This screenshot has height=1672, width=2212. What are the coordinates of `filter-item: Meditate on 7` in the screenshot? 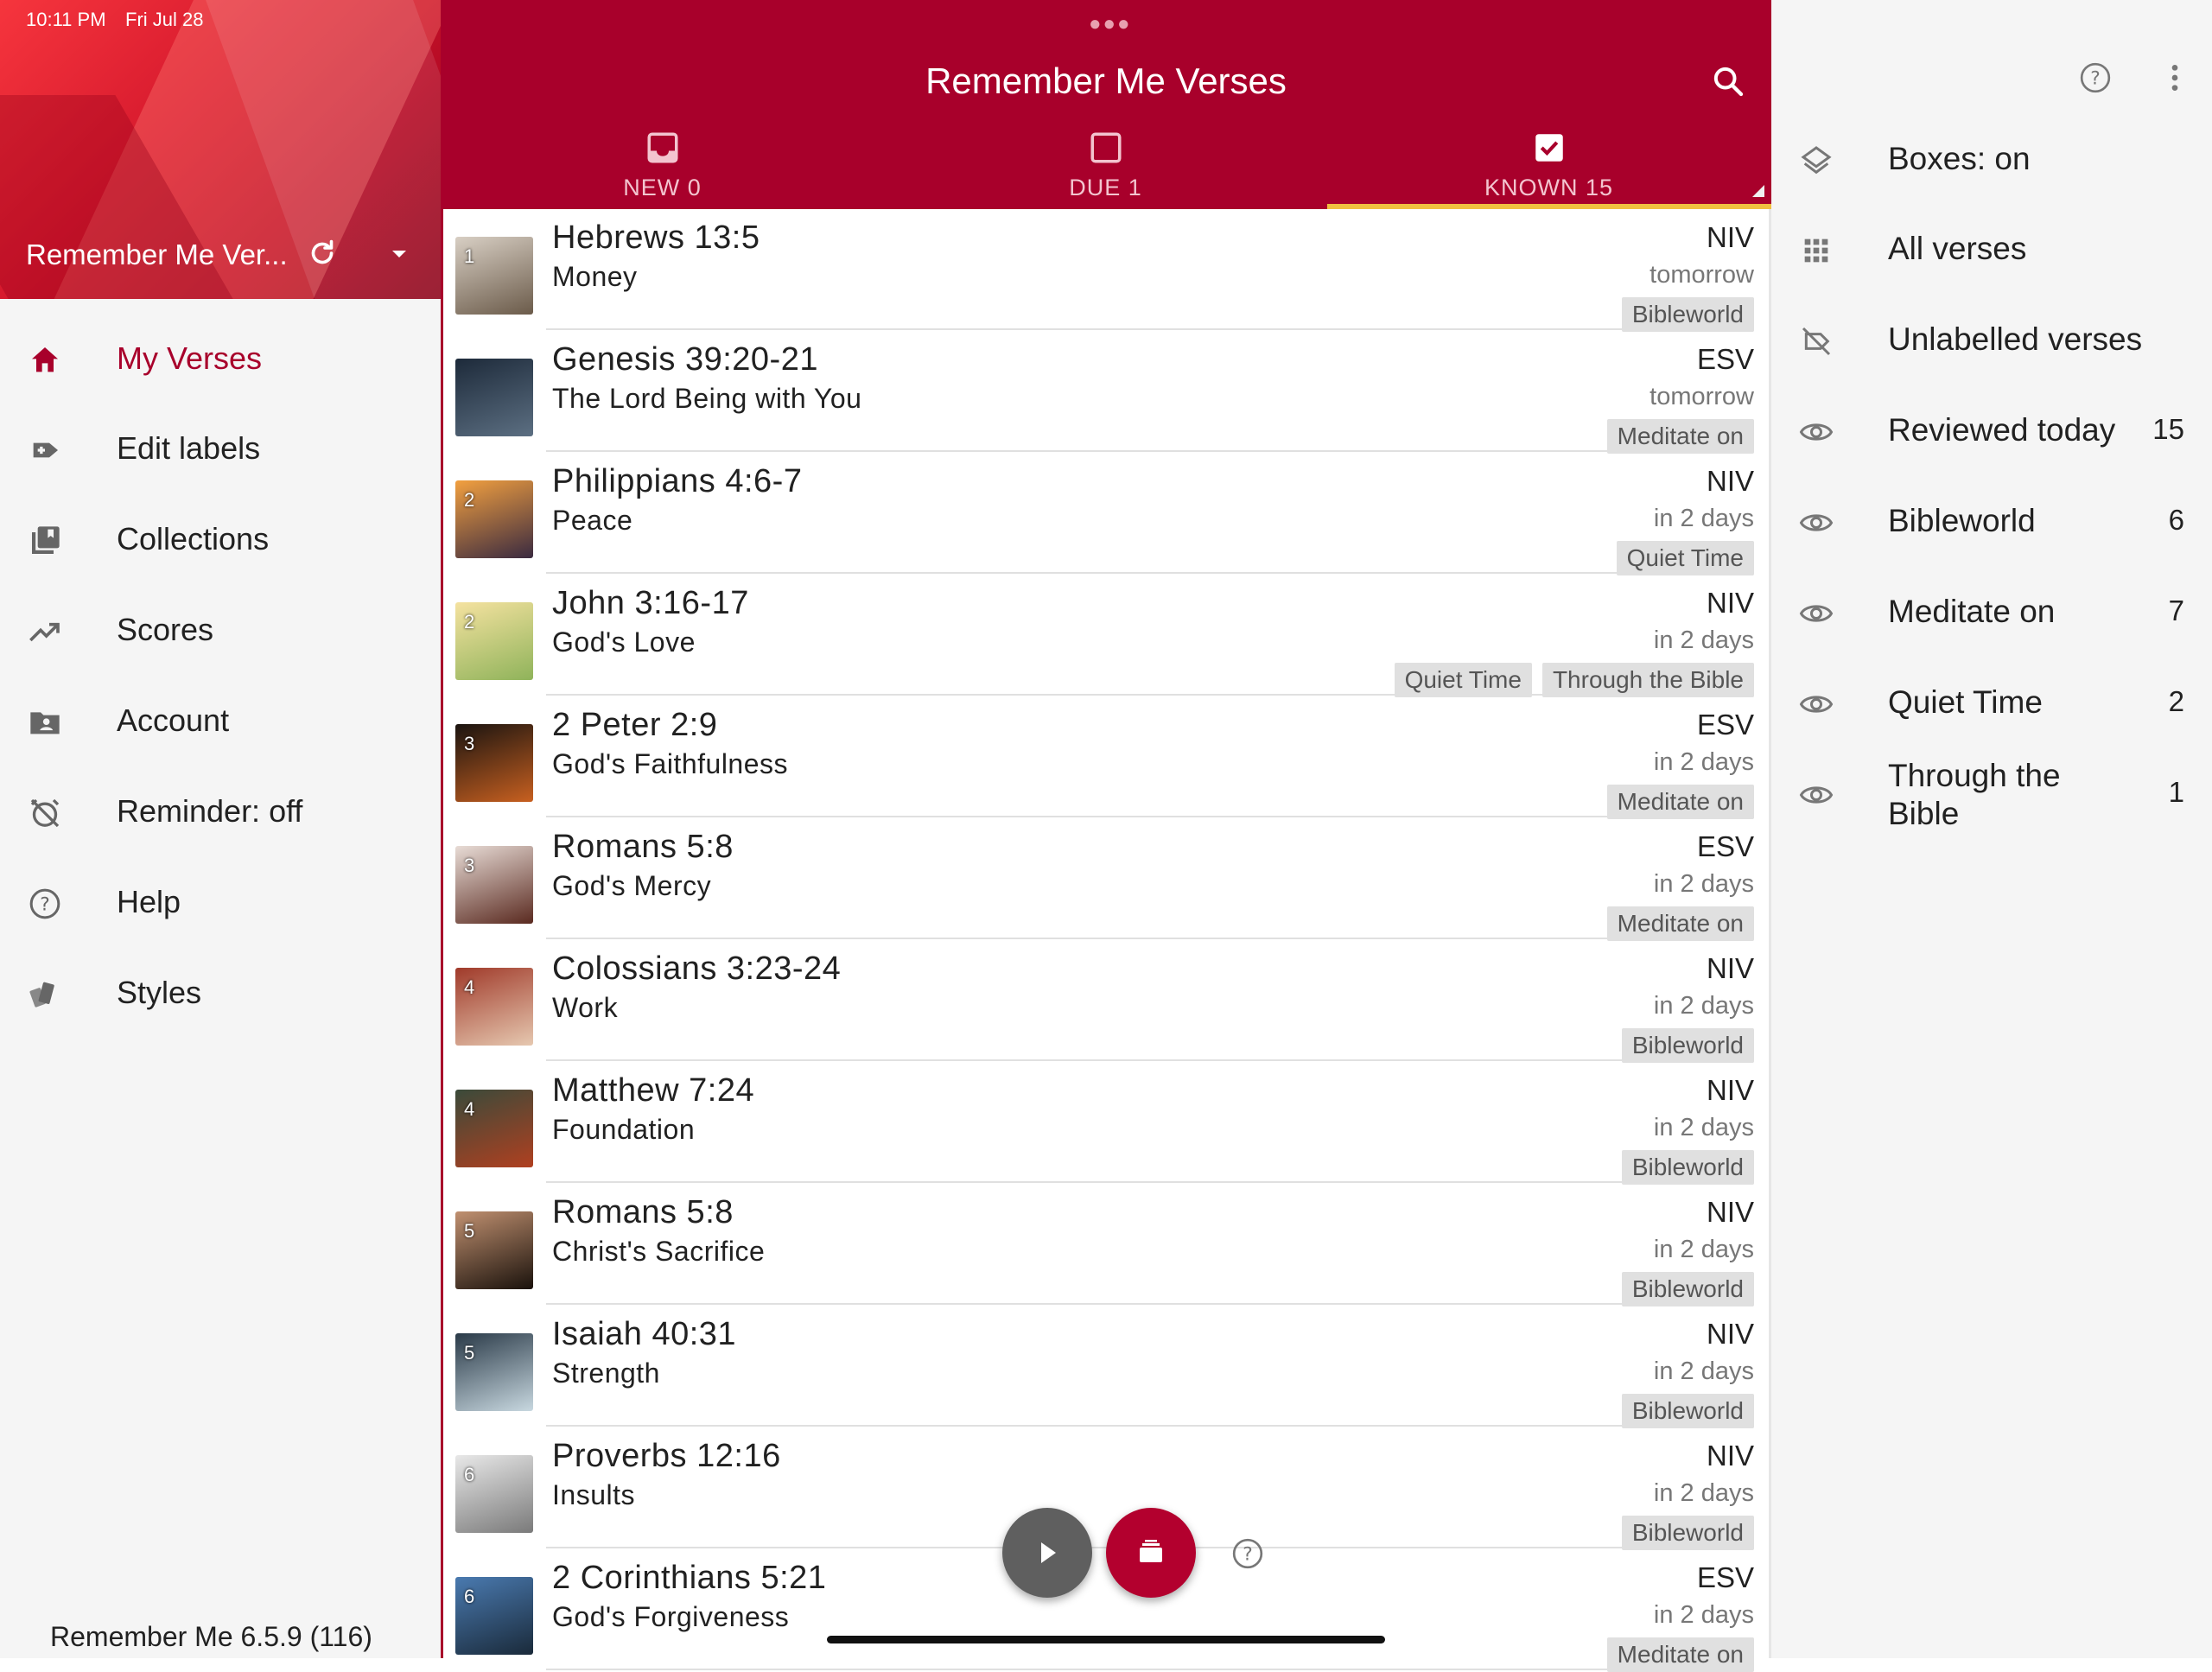 It's located at (1991, 613).